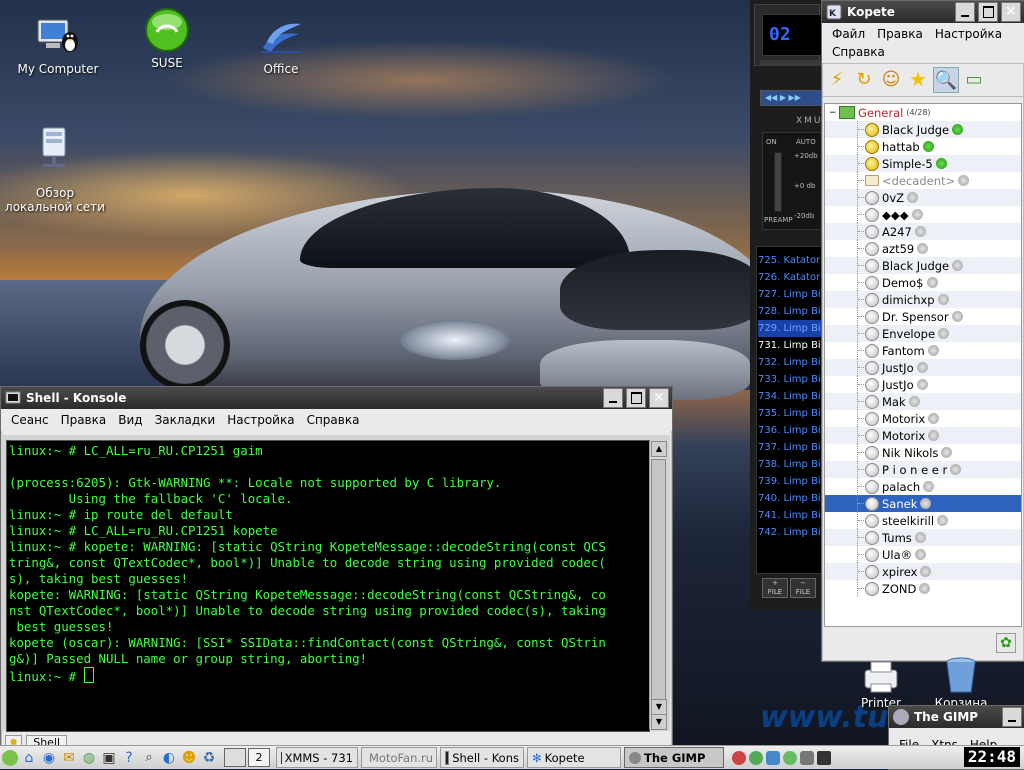 The height and width of the screenshot is (770, 1024). What do you see at coordinates (923, 469) in the screenshot?
I see `contact-row: P i o n e e r` at bounding box center [923, 469].